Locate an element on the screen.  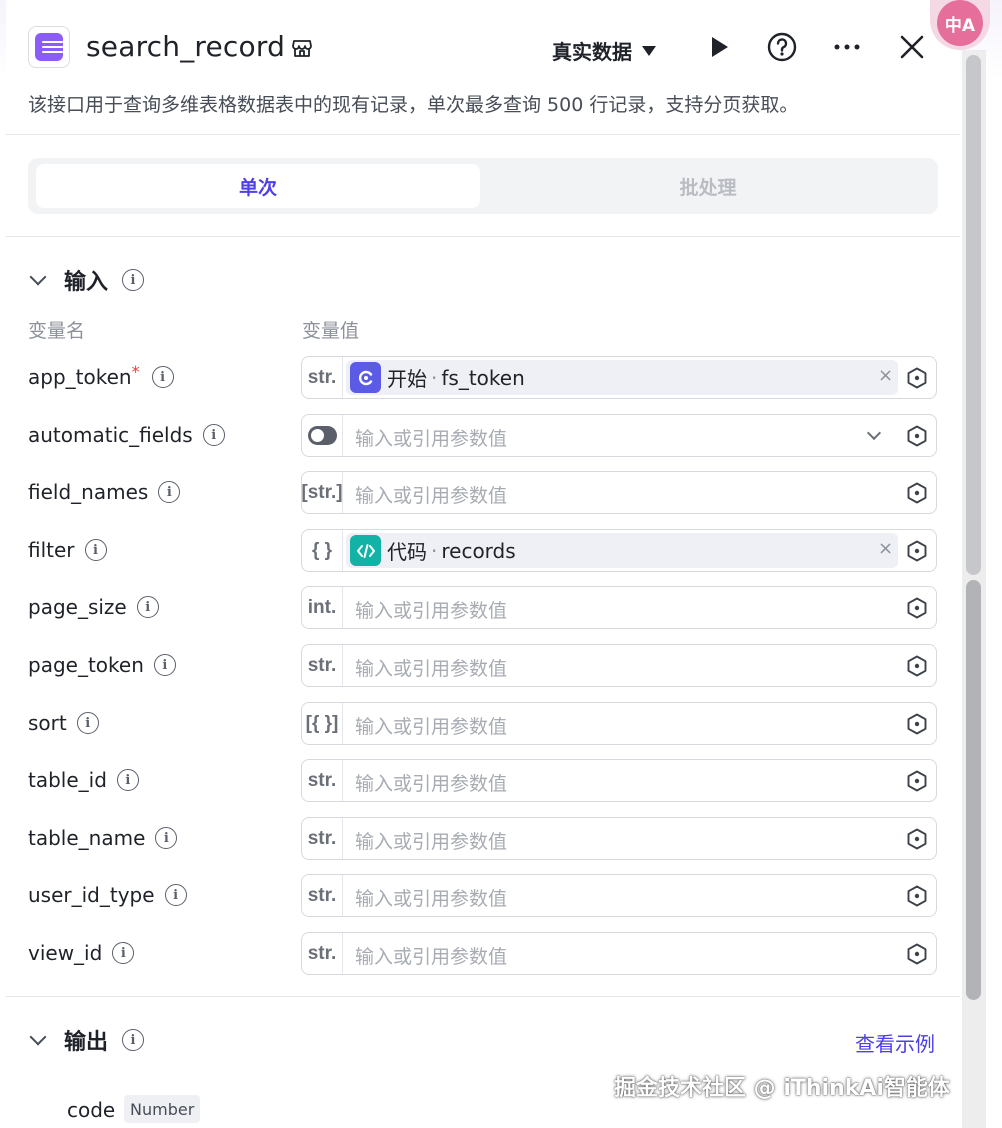
node-title: search_record is located at coordinates (186, 46).